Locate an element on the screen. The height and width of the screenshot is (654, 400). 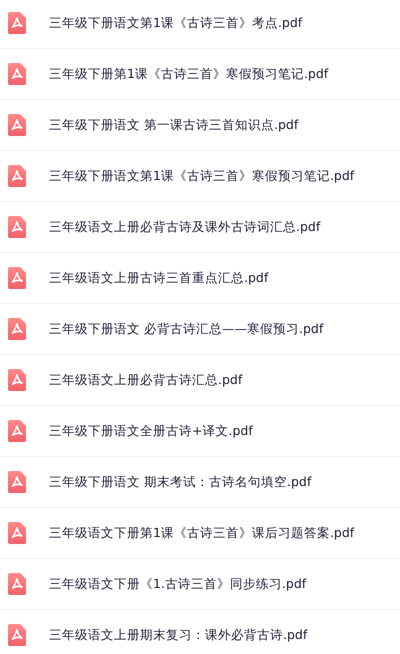
file-item: 三年级语文上册期末复习：课外必背古诗.pdf is located at coordinates (200, 632).